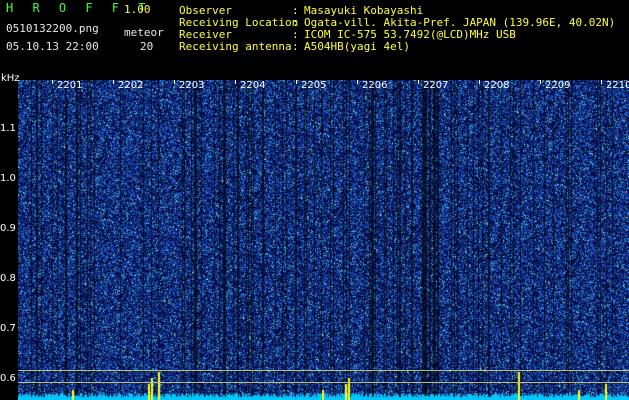 This screenshot has width=629, height=400. Describe the element at coordinates (8, 228) in the screenshot. I see `frequency-tick-label: 0.9` at that location.